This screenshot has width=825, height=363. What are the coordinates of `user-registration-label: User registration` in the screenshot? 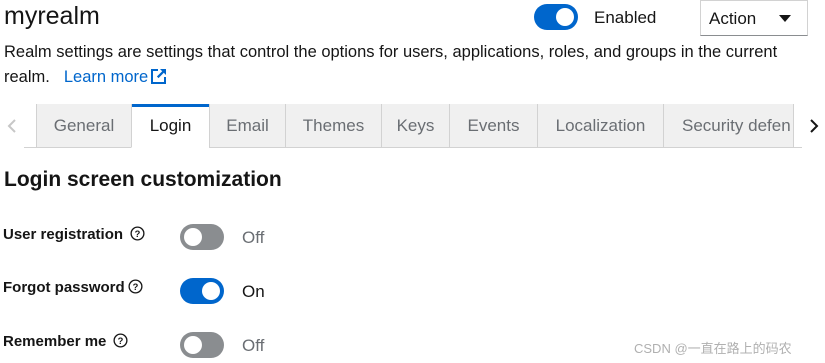 It's located at (63, 234).